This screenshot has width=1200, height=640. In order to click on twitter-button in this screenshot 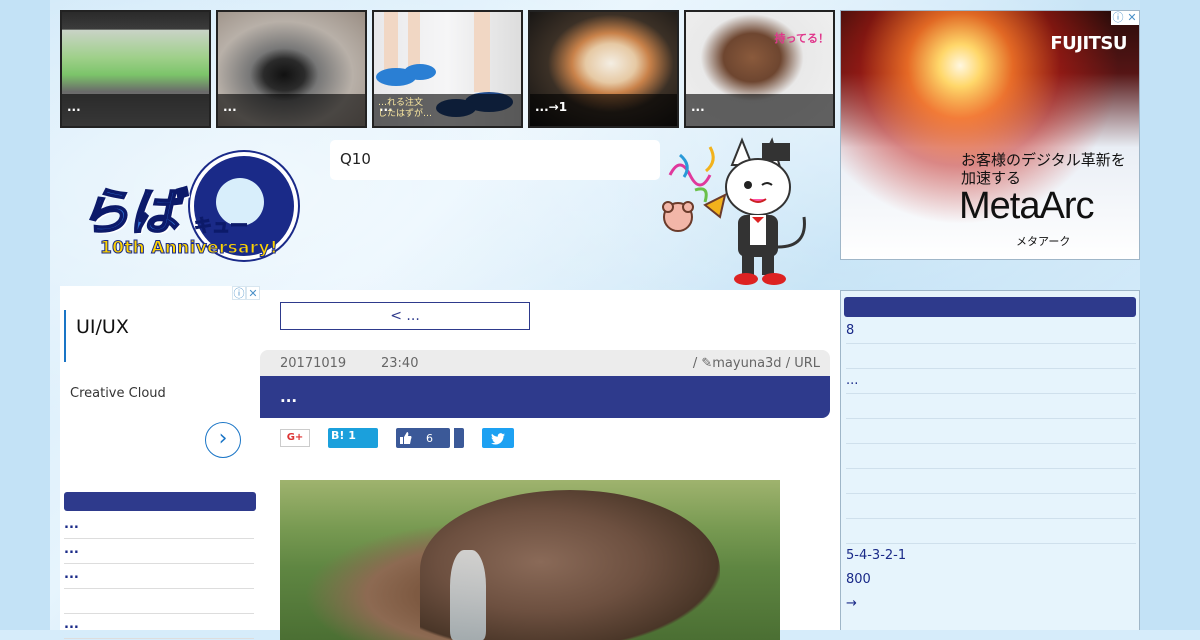, I will do `click(498, 438)`.